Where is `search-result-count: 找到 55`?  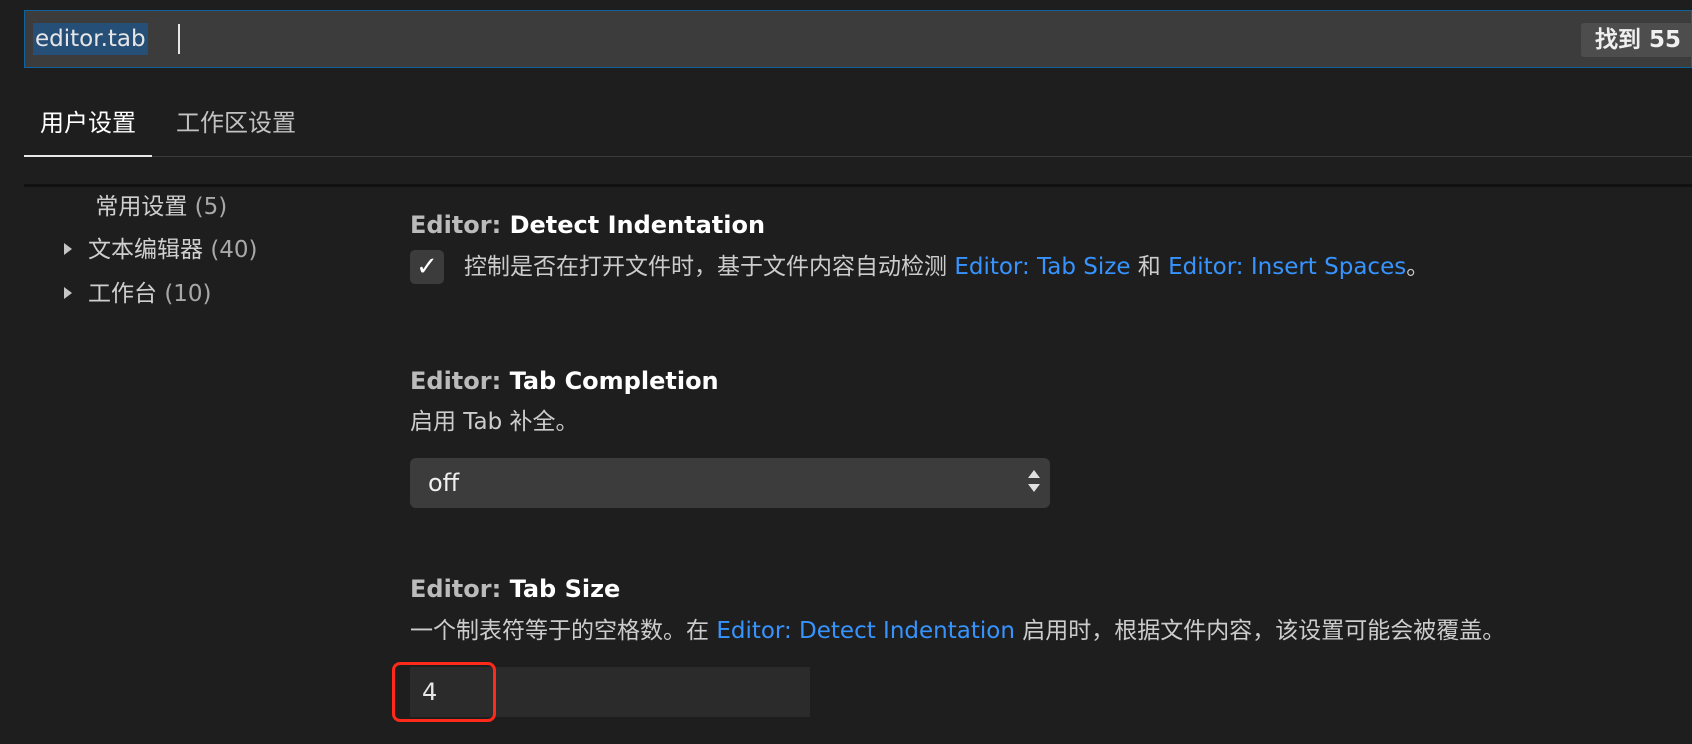 search-result-count: 找到 55 is located at coordinates (1635, 40).